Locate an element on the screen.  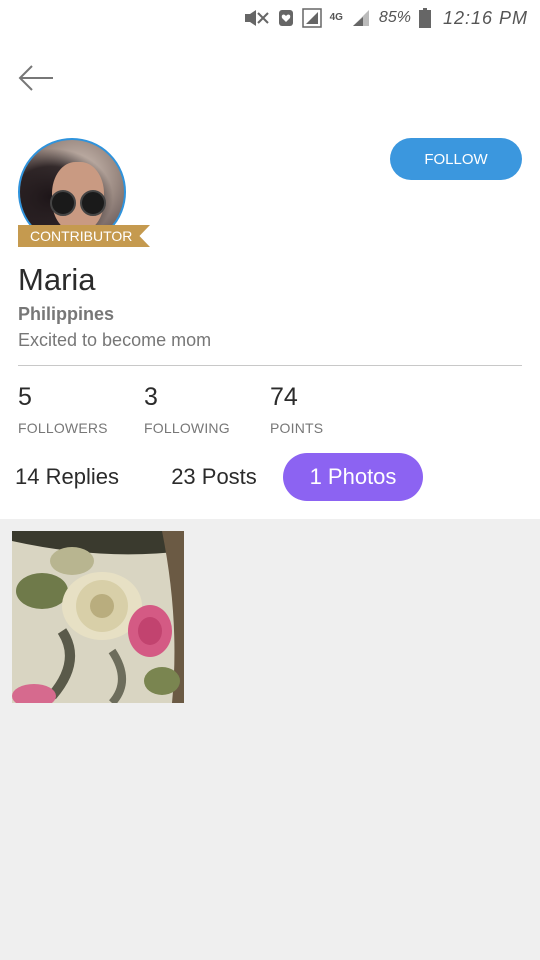
stat-points: 74 POINTS is located at coordinates (296, 409).